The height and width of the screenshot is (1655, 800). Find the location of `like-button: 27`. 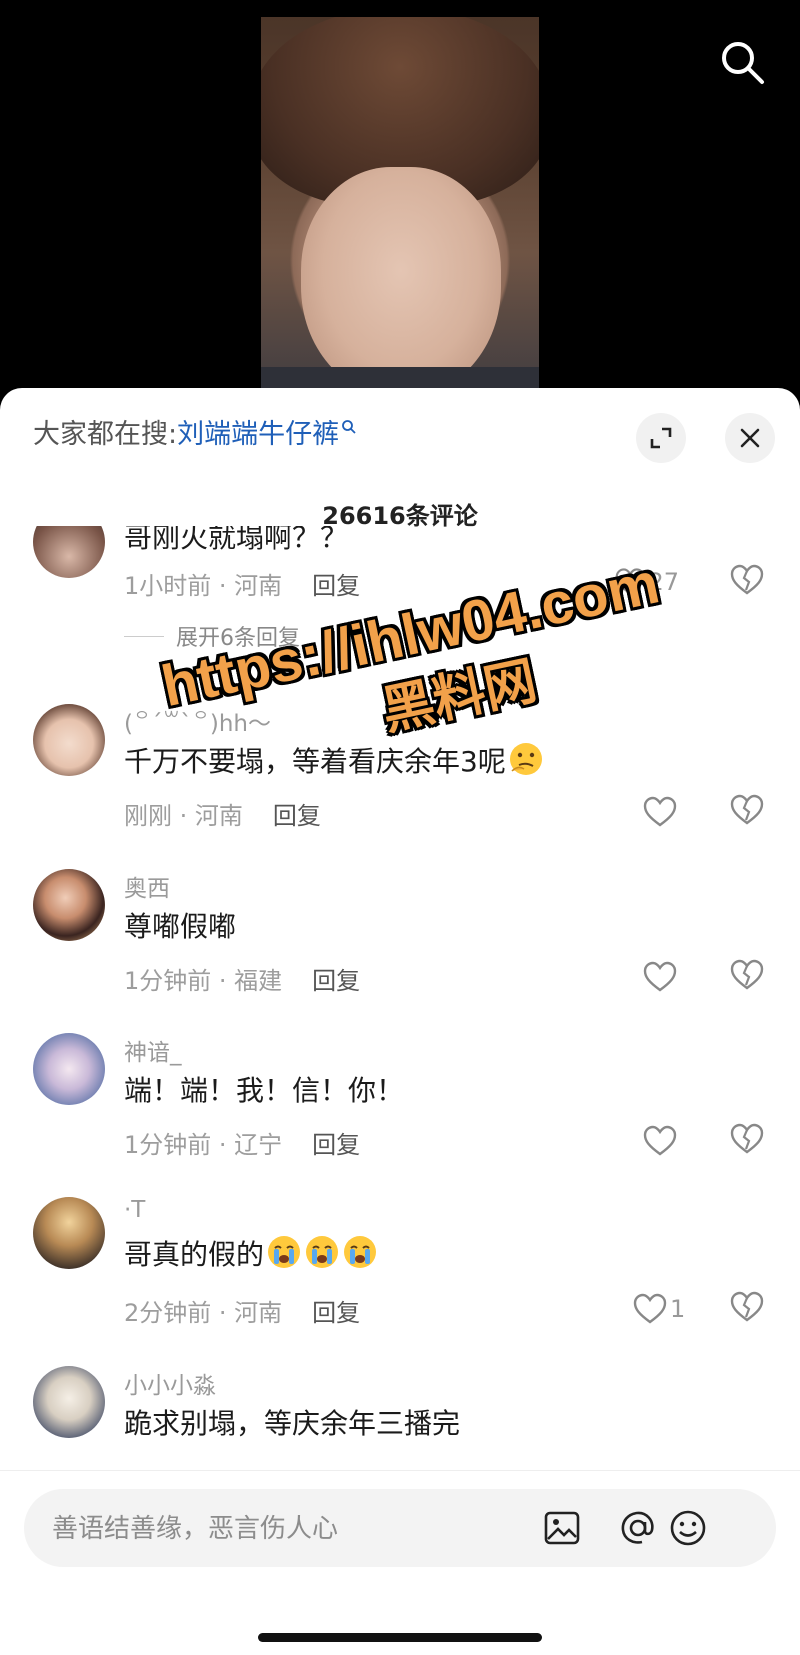

like-button: 27 is located at coordinates (647, 582).